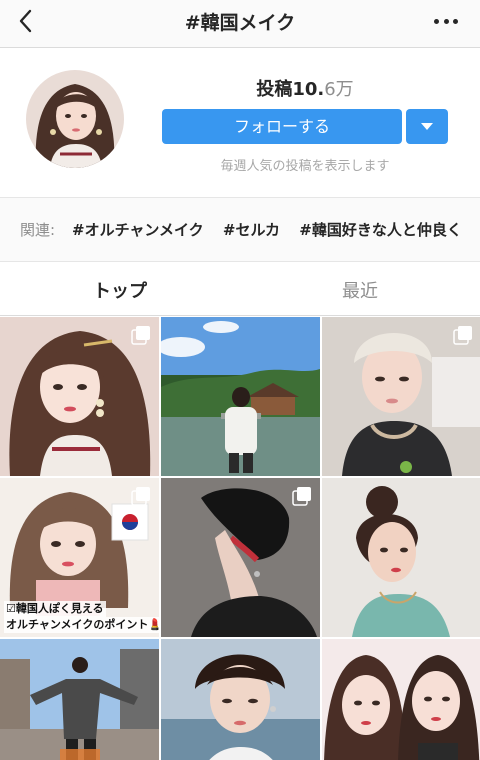 This screenshot has width=480, height=760. I want to click on page-title: #韓国メイク, so click(240, 23).